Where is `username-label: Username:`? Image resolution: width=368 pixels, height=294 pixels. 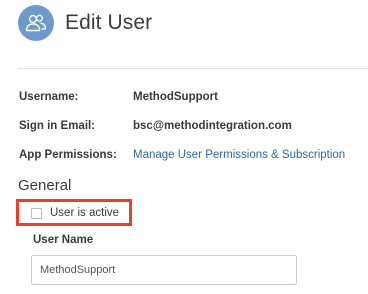
username-label: Username: is located at coordinates (49, 97).